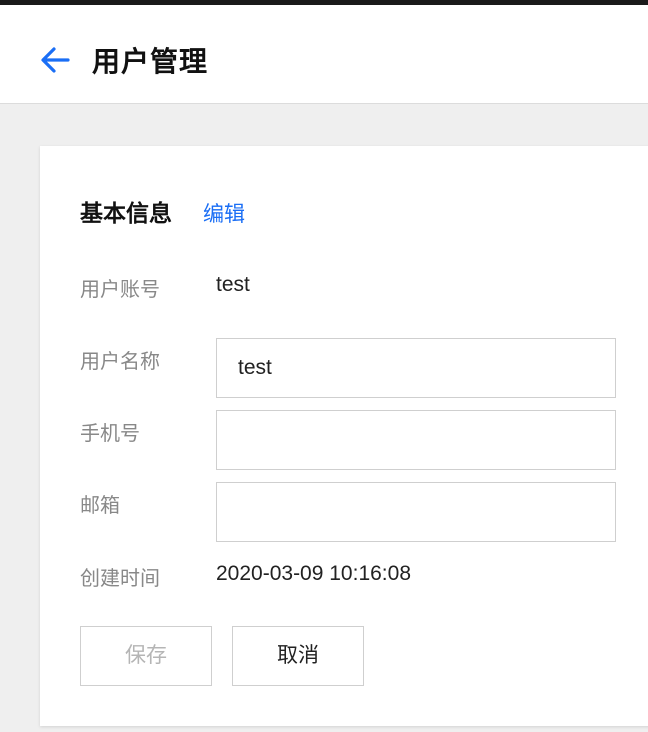 Image resolution: width=648 pixels, height=732 pixels. I want to click on cancel-button: 取消, so click(298, 656).